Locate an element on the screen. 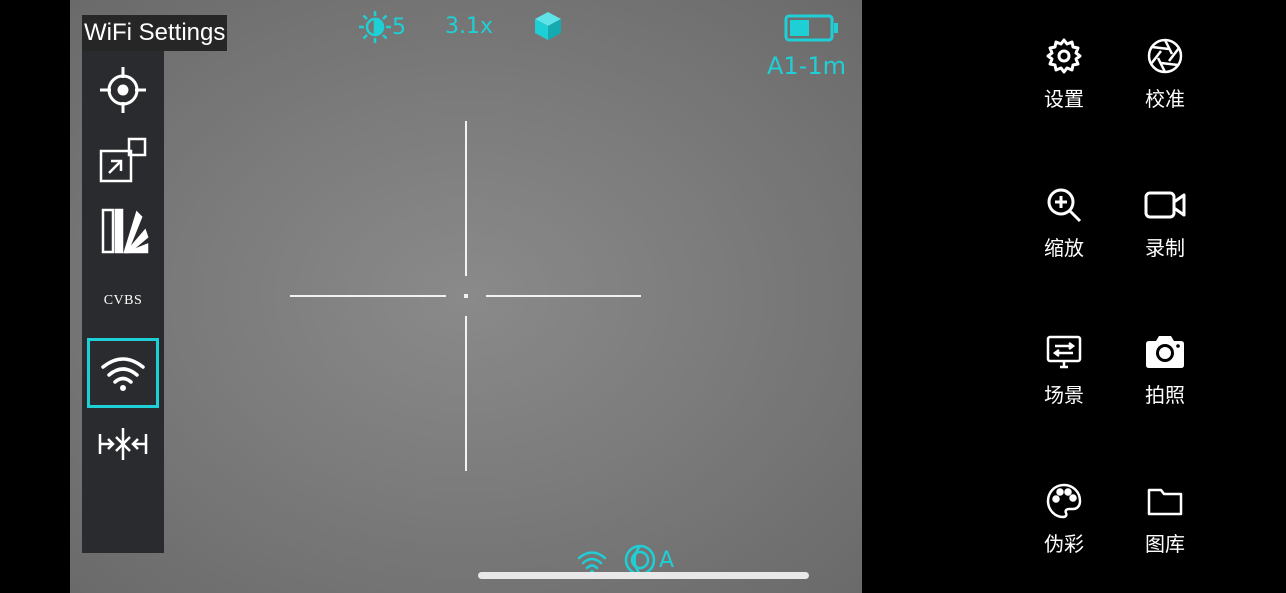 Image resolution: width=1286 pixels, height=593 pixels. menu-item-distance is located at coordinates (123, 444).